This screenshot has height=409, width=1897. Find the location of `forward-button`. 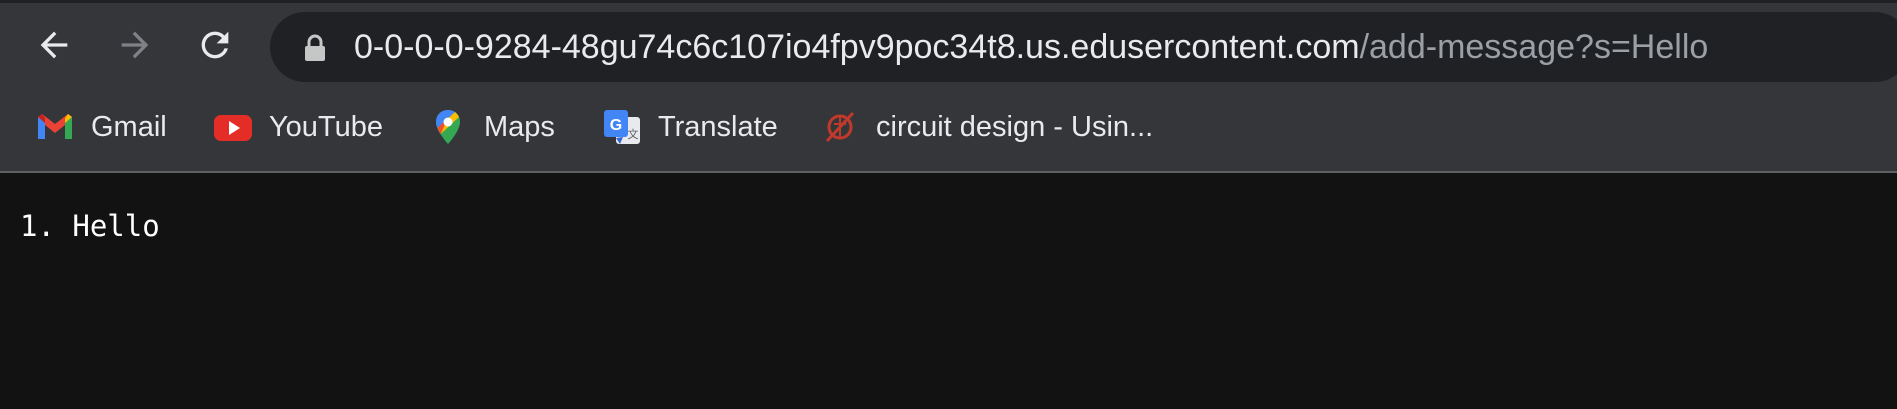

forward-button is located at coordinates (135, 45).